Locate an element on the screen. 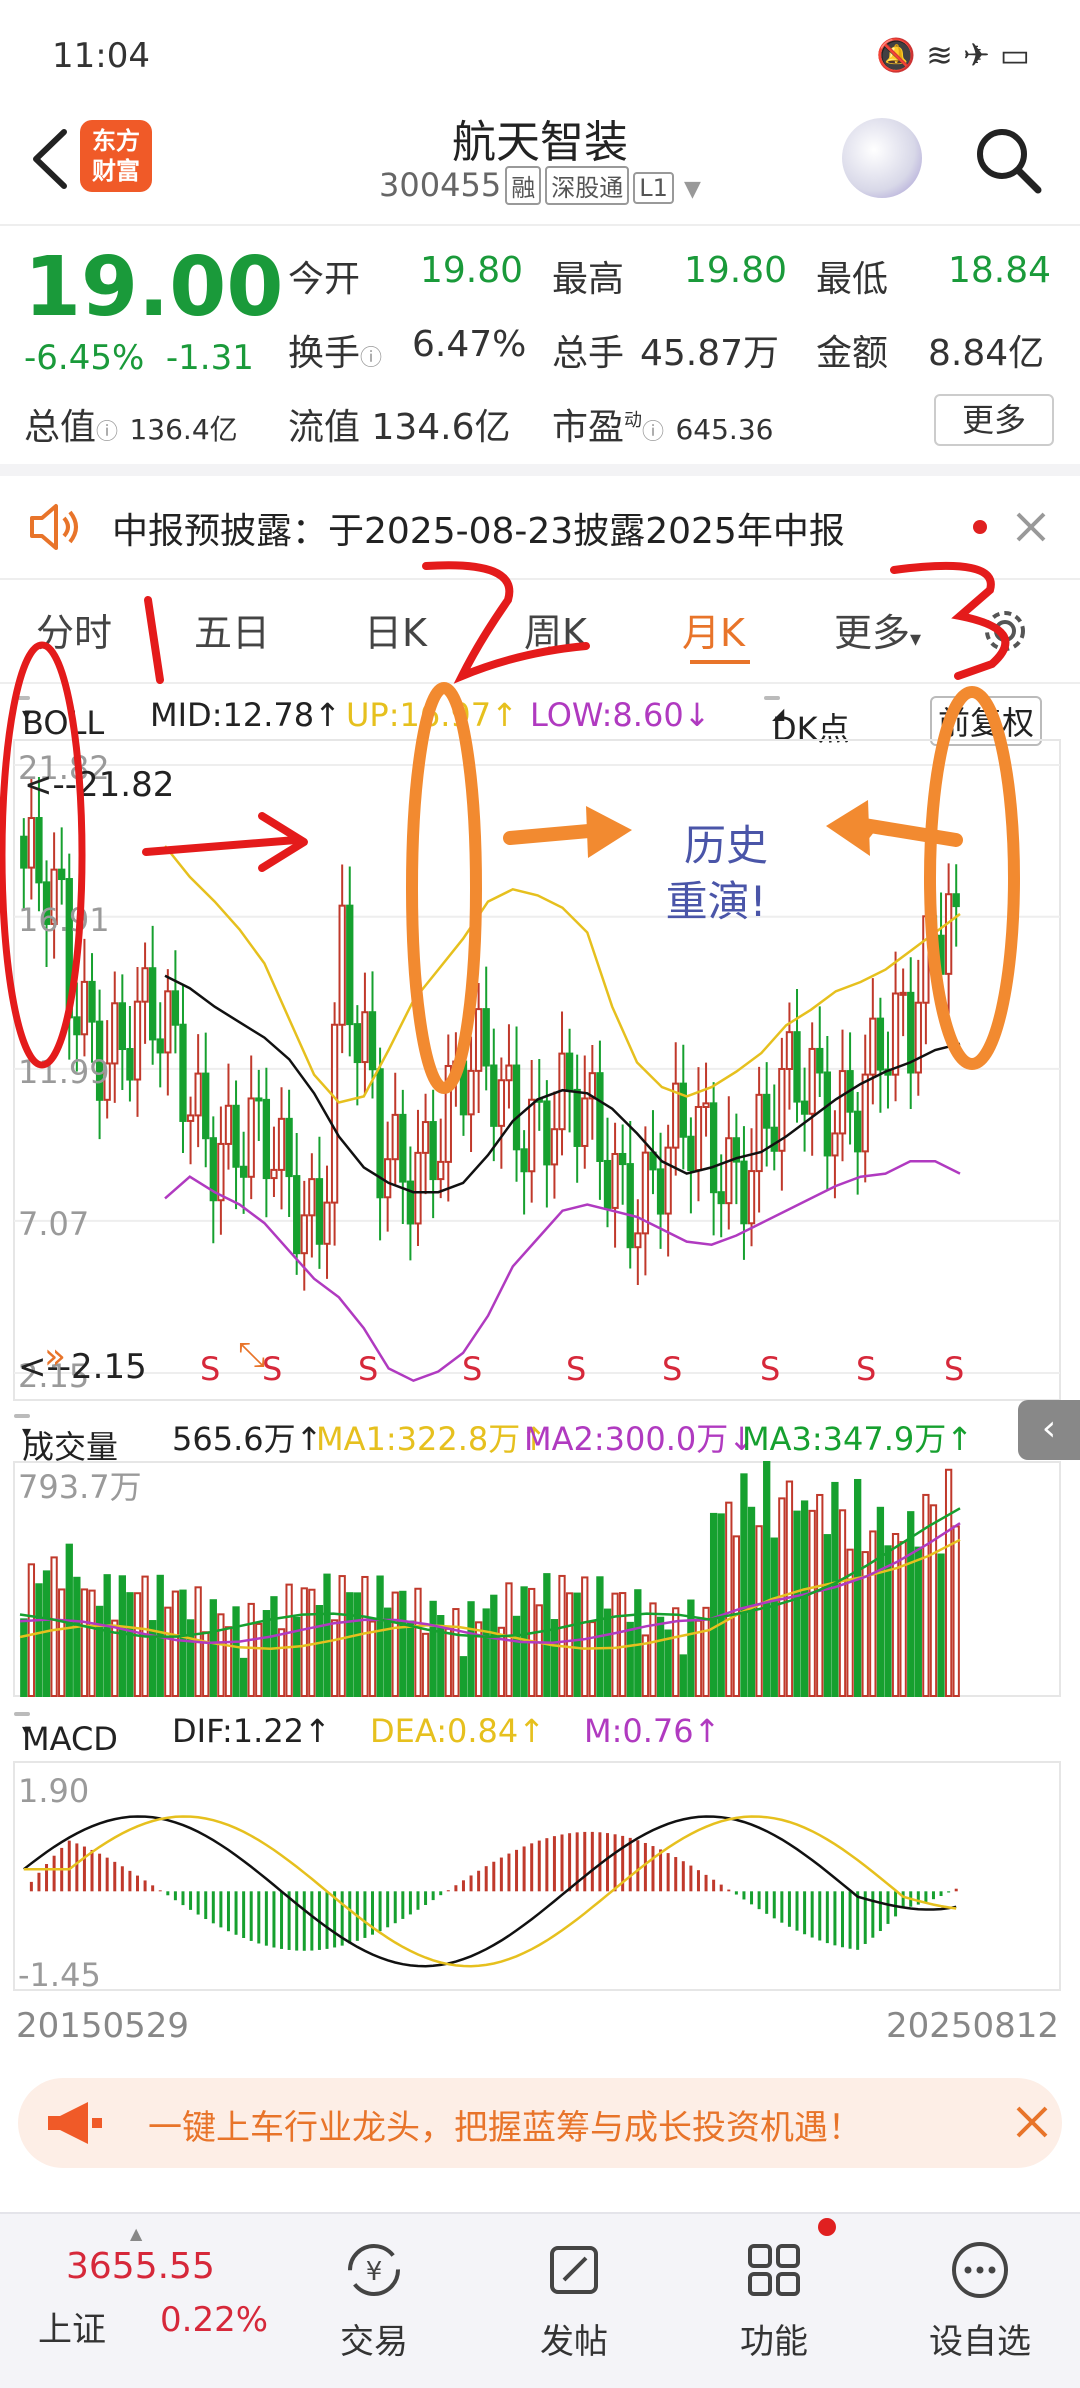 Image resolution: width=1080 pixels, height=2388 pixels. nav-functions: 功能 is located at coordinates (774, 2300).